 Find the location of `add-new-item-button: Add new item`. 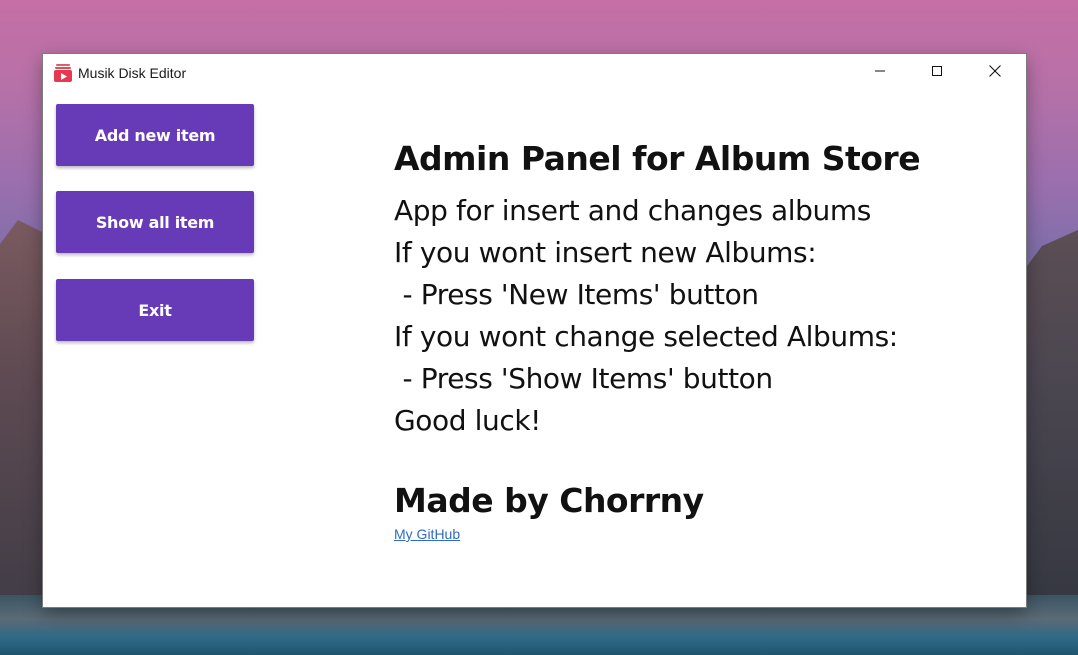

add-new-item-button: Add new item is located at coordinates (155, 135).